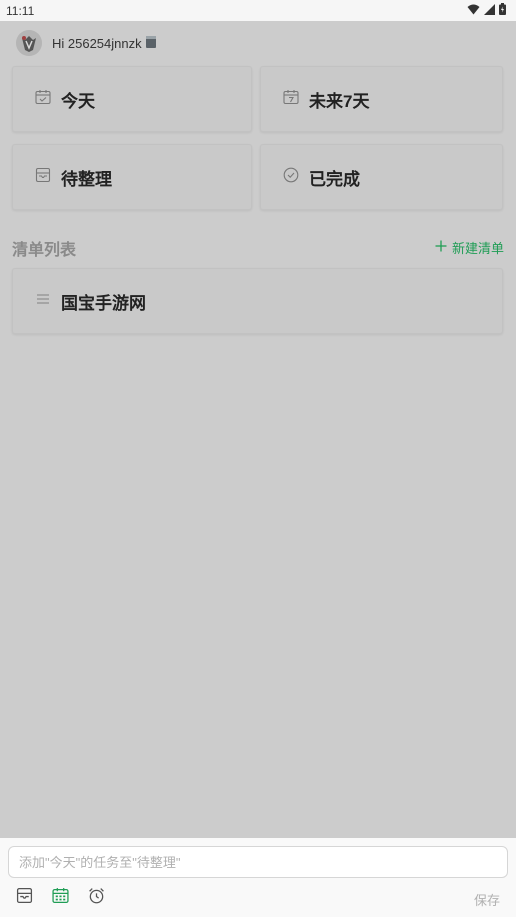  What do you see at coordinates (132, 177) in the screenshot?
I see `card-inbox: 待整理` at bounding box center [132, 177].